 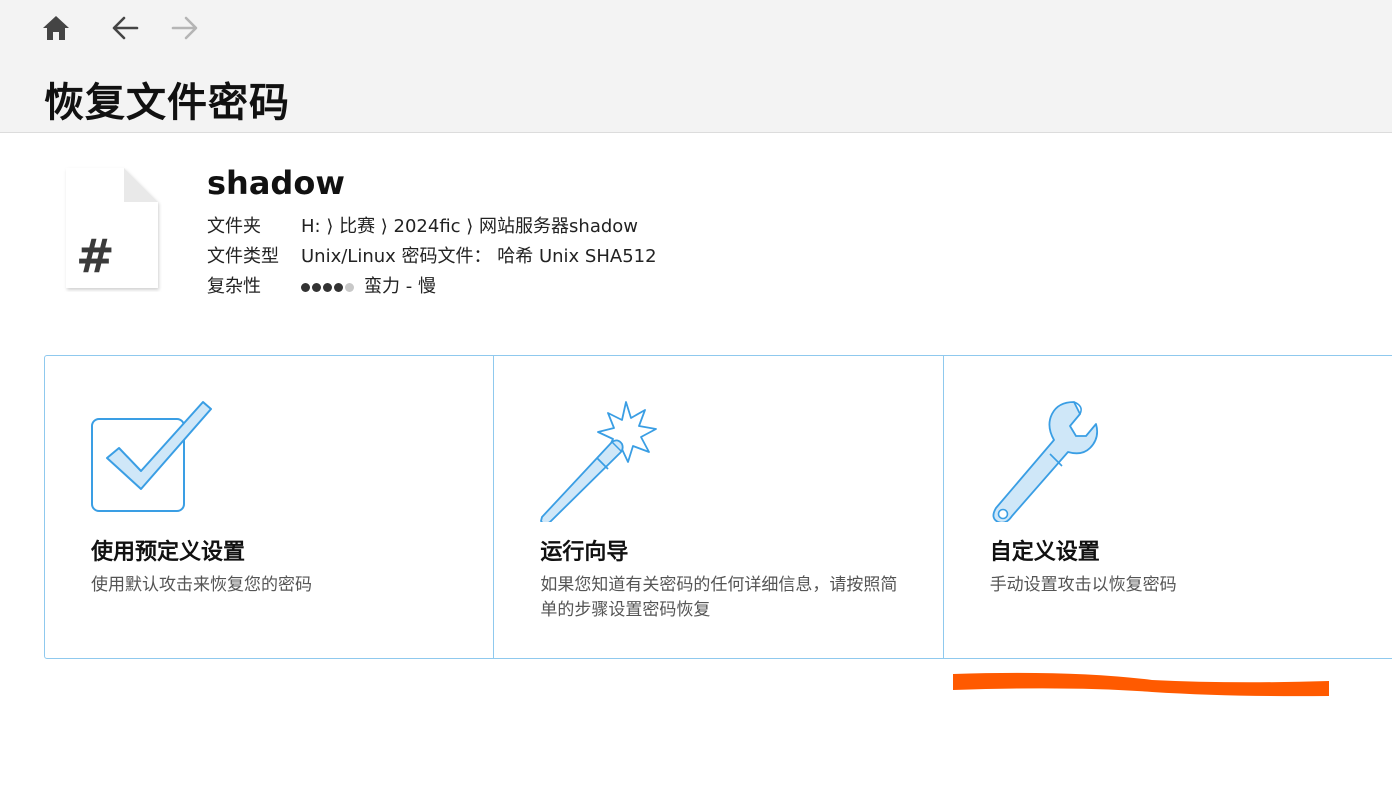 I want to click on home-icon, so click(x=56, y=28).